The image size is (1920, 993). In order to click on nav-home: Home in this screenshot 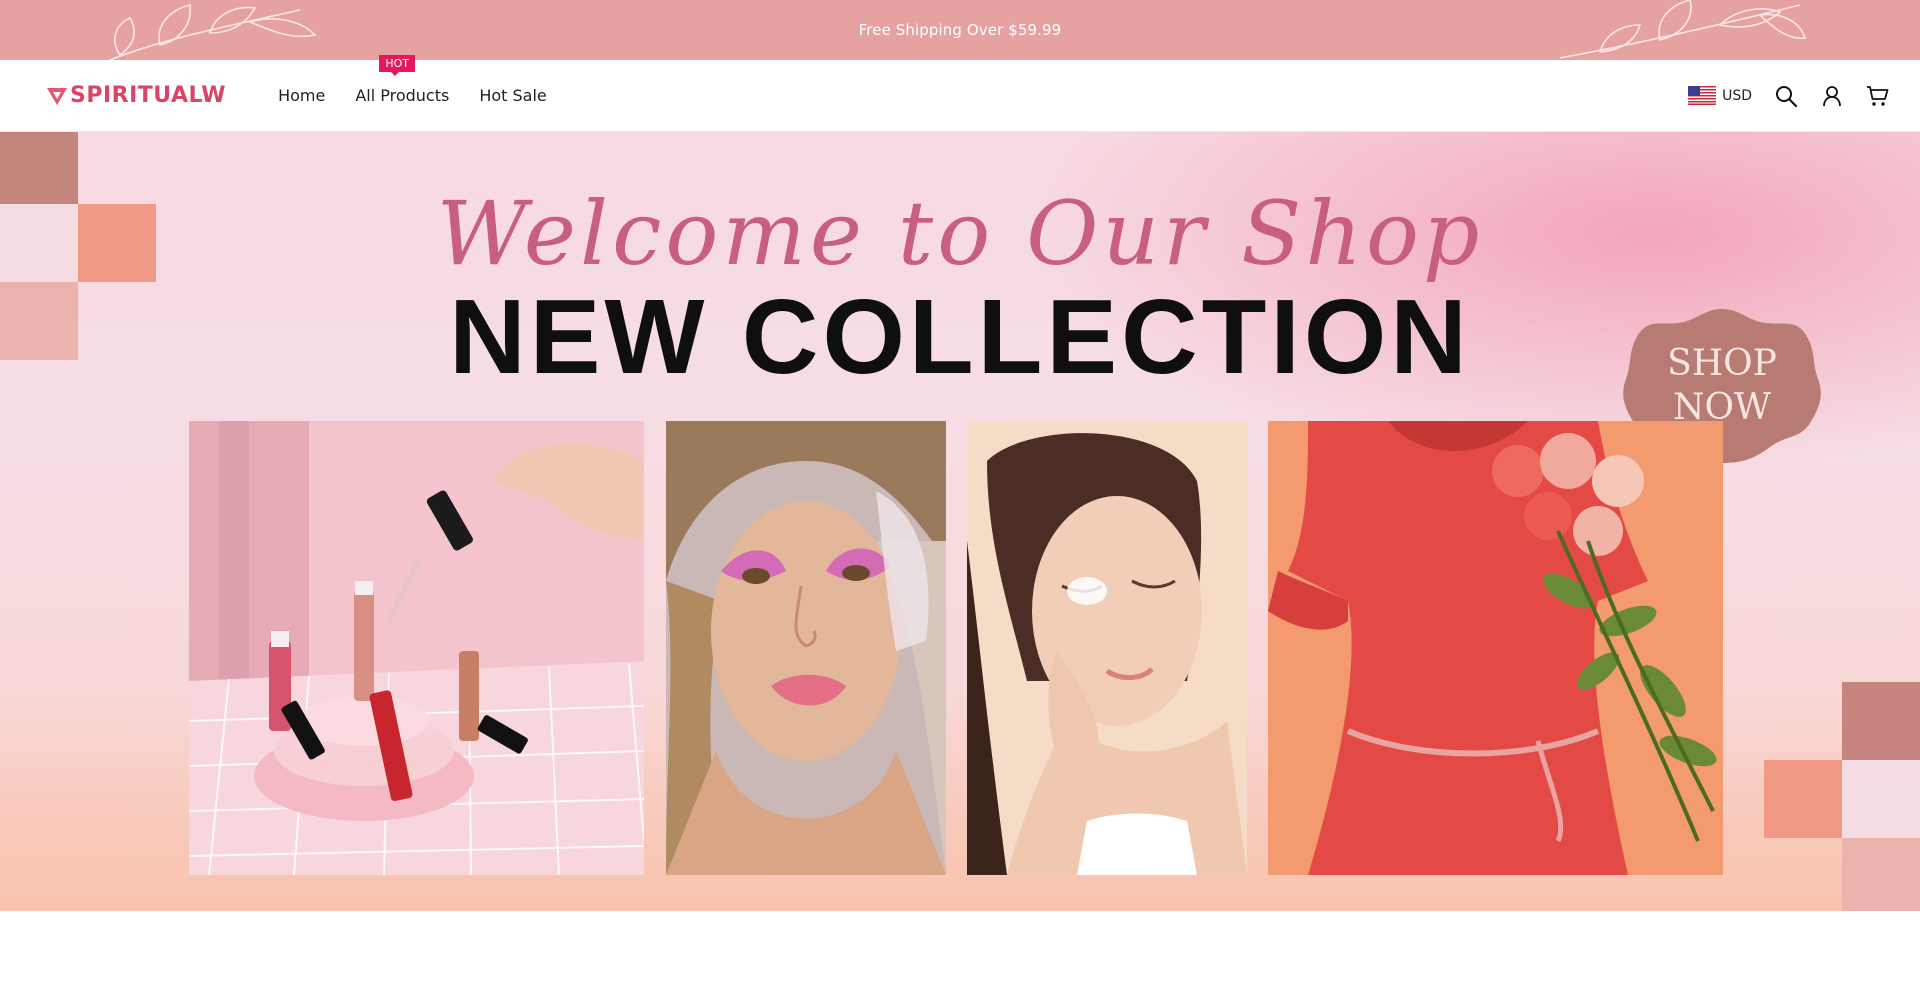, I will do `click(301, 95)`.